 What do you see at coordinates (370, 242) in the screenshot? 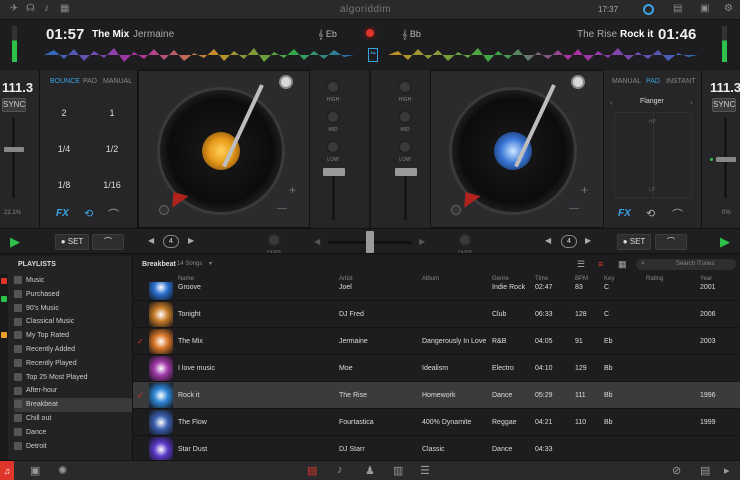
I see `crossfader-handle` at bounding box center [370, 242].